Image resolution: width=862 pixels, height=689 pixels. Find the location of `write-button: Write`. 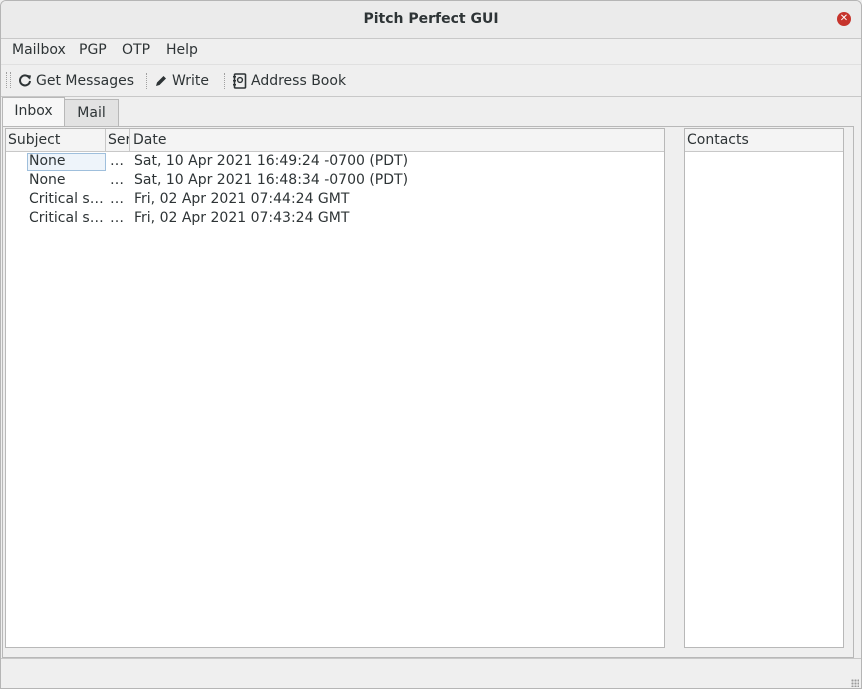

write-button: Write is located at coordinates (181, 81).